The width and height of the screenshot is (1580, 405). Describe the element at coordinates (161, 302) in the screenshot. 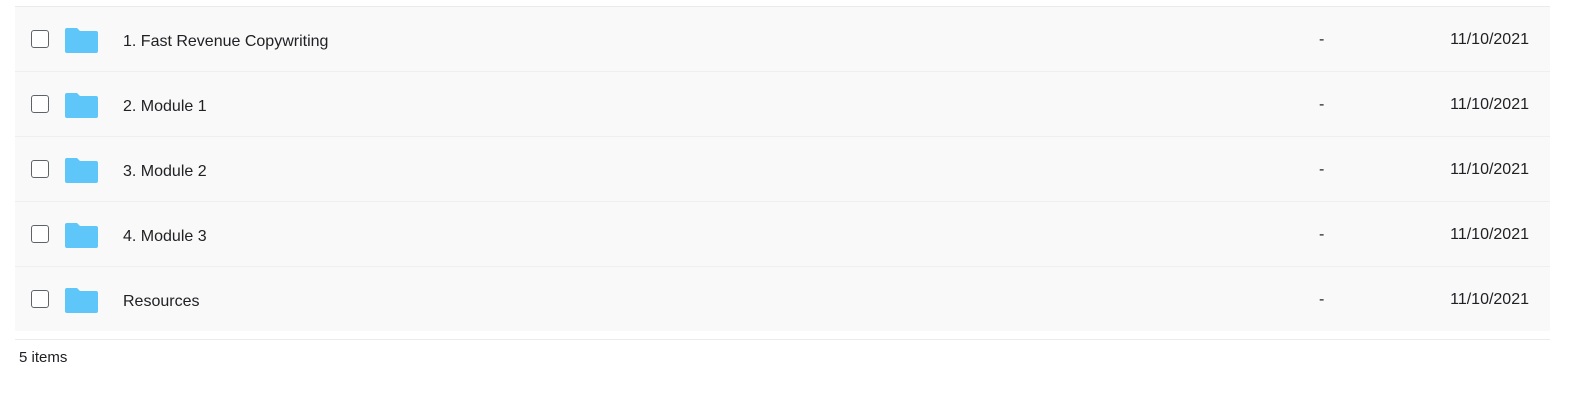

I see `file-name: Resources` at that location.